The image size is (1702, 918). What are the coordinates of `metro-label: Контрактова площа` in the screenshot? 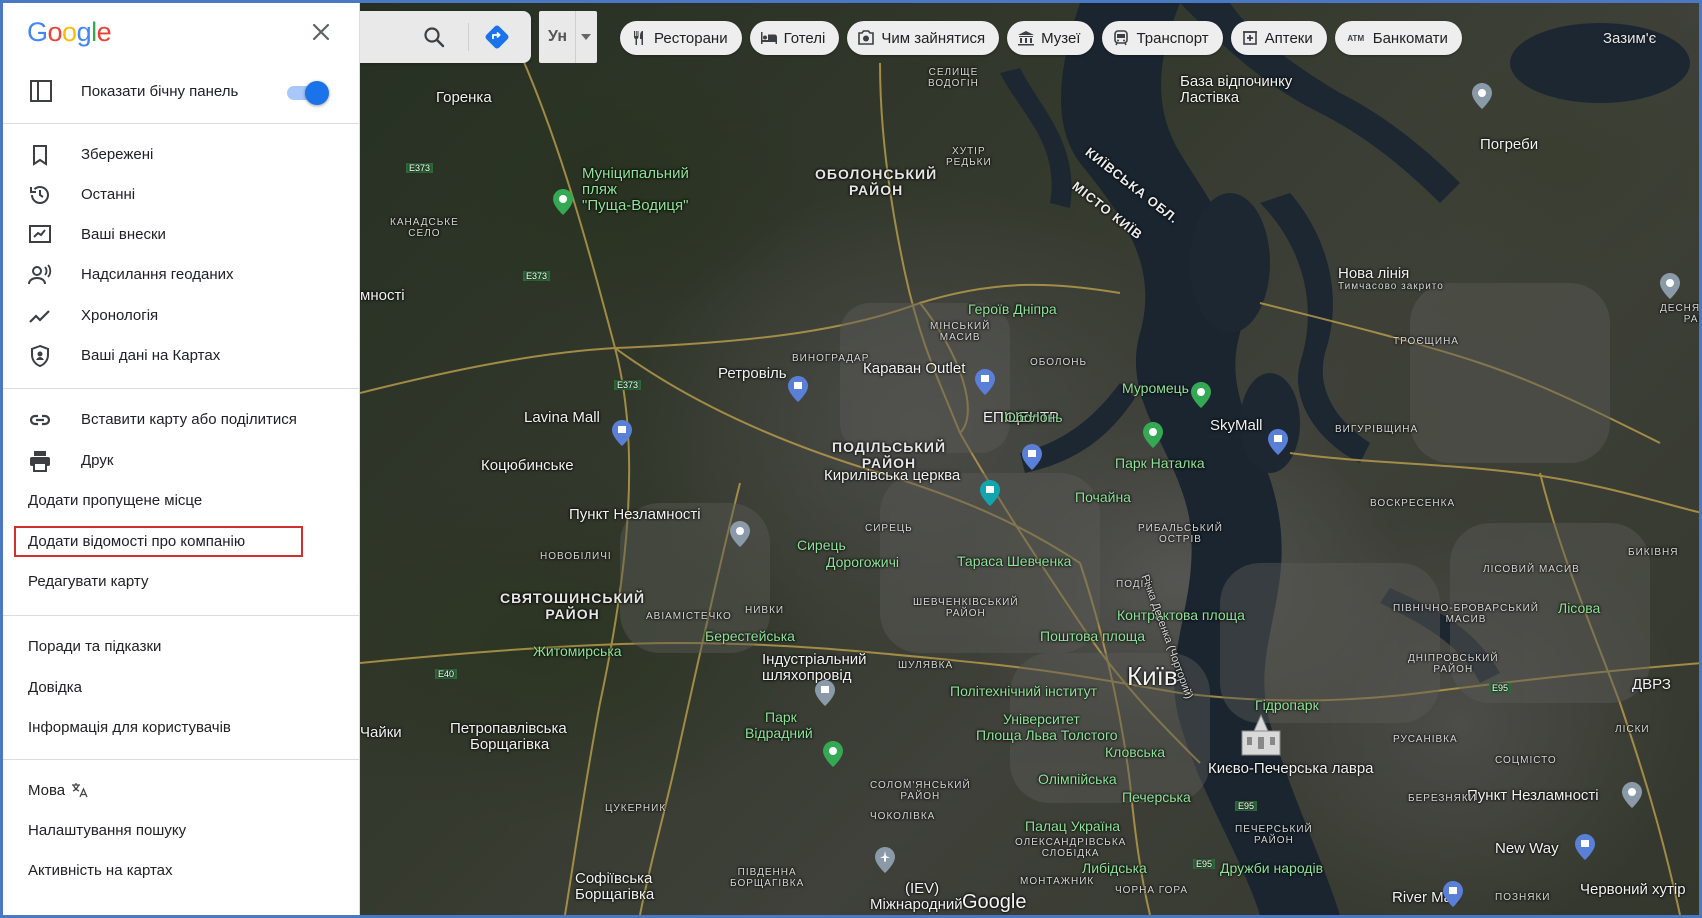 It's located at (1181, 615).